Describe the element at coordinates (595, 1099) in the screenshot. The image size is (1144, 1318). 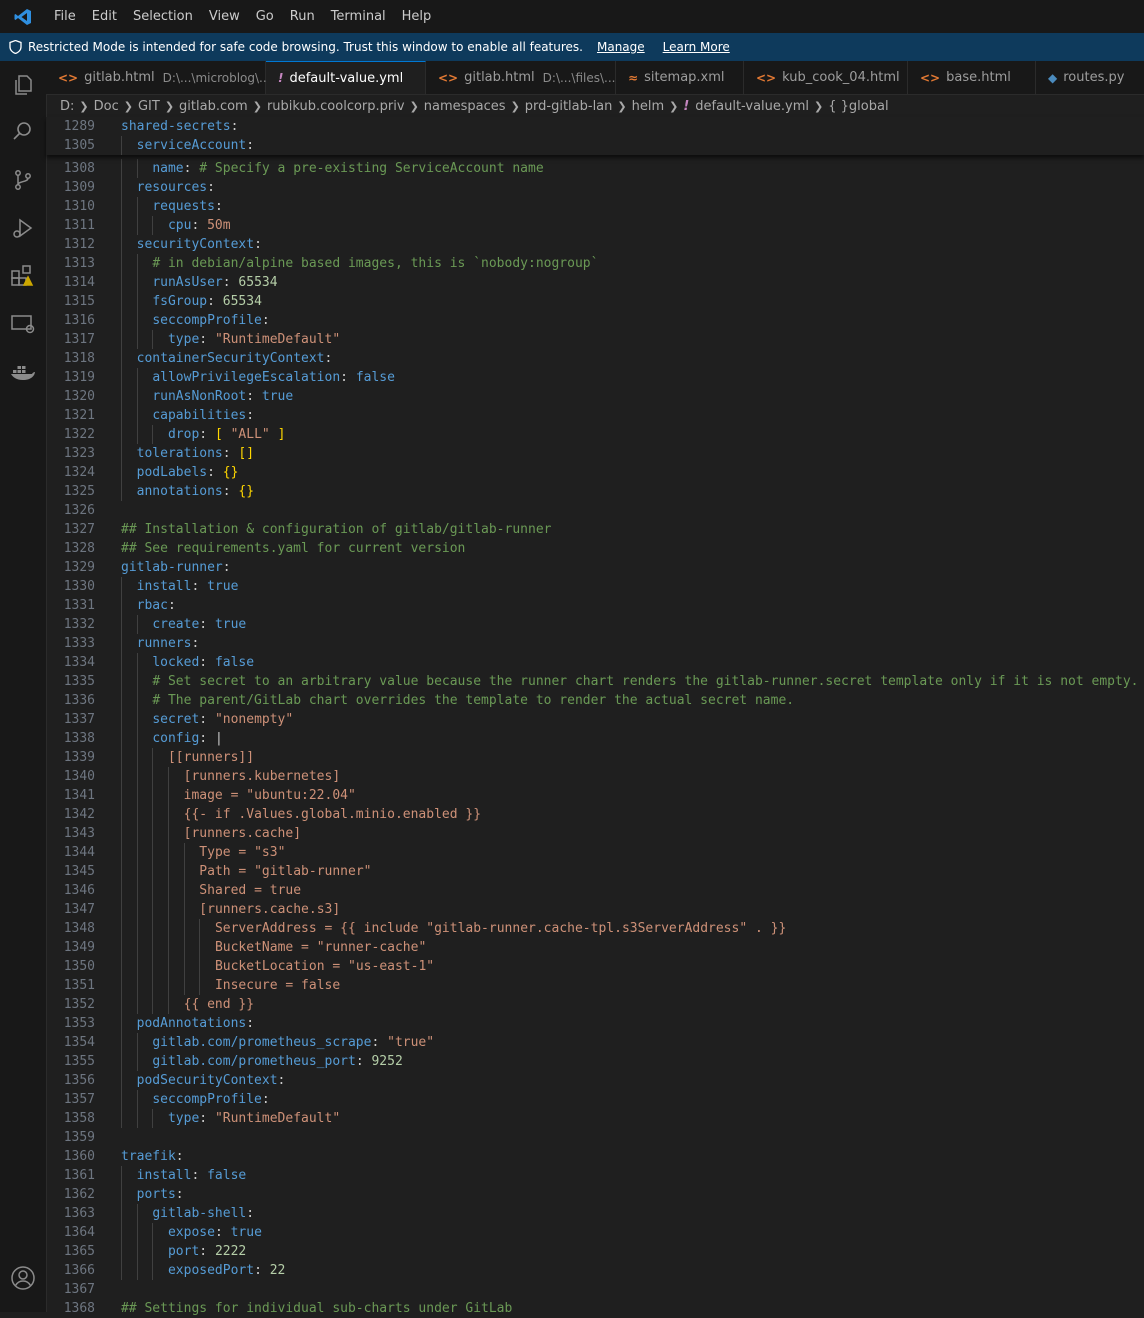
I see `code-line: 1357 seccompProfile:` at that location.